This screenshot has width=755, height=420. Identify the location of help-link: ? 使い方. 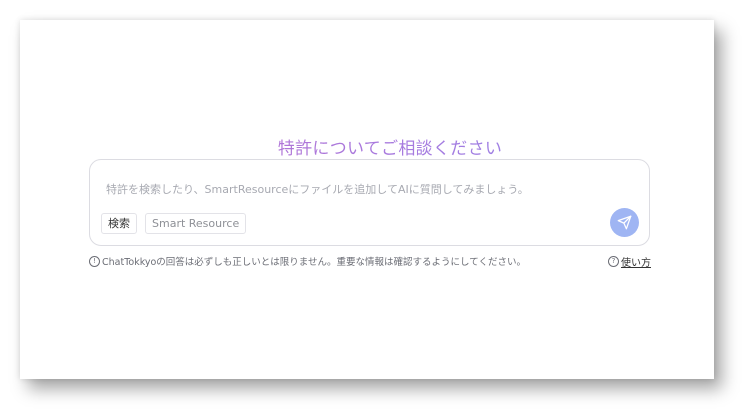
(629, 261).